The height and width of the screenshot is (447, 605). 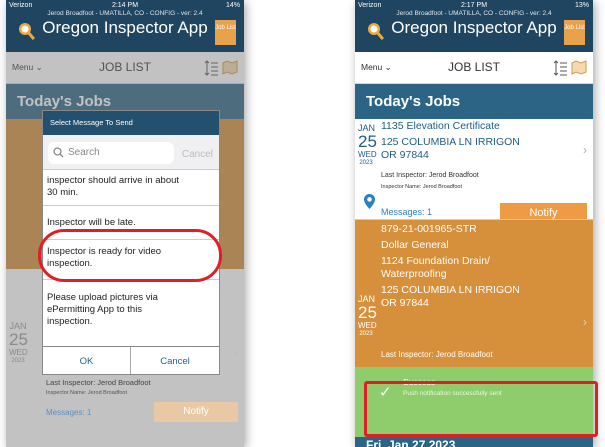 I want to click on job-actions: Messages: 1 Notify, so click(x=474, y=211).